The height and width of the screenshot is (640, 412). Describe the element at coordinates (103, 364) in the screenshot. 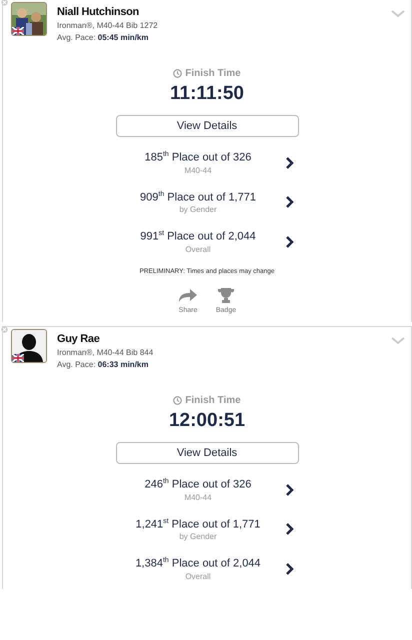

I see `pace-text: Avg. Pace: 06:33 min/km` at that location.